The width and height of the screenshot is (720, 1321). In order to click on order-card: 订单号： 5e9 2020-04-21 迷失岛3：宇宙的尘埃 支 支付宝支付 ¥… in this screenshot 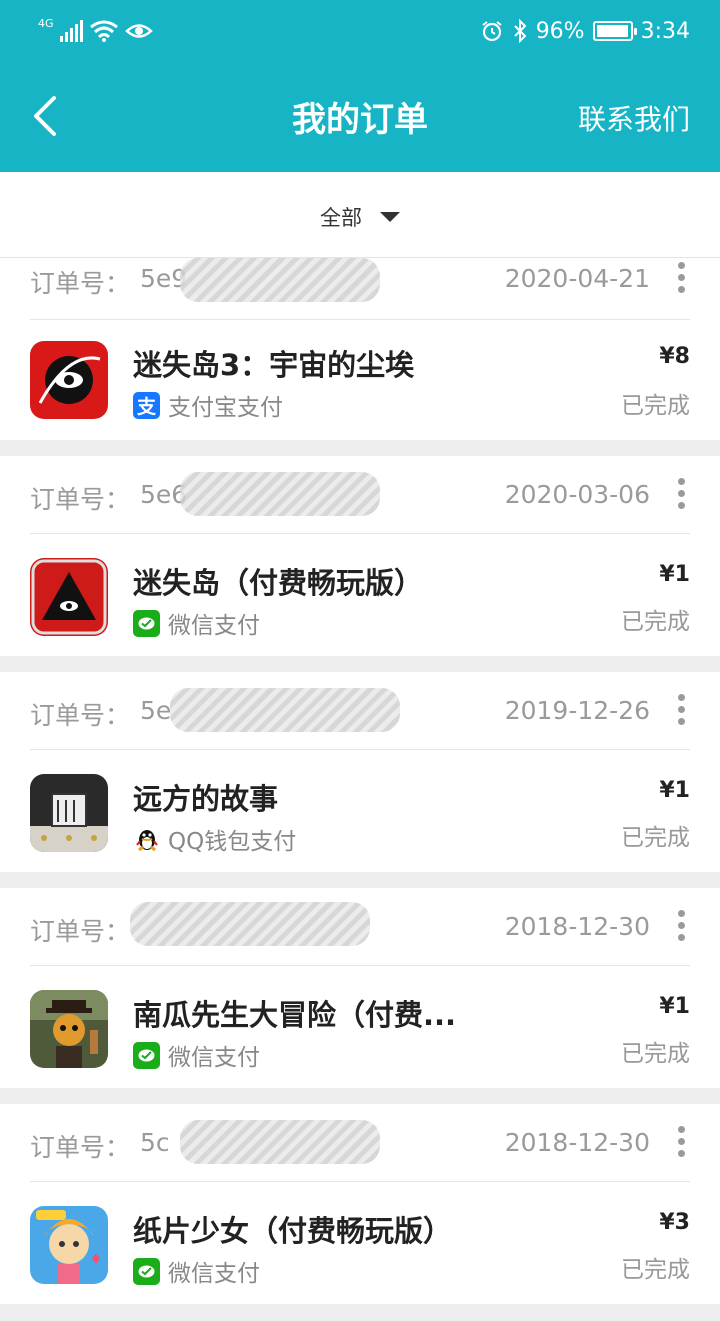, I will do `click(360, 349)`.